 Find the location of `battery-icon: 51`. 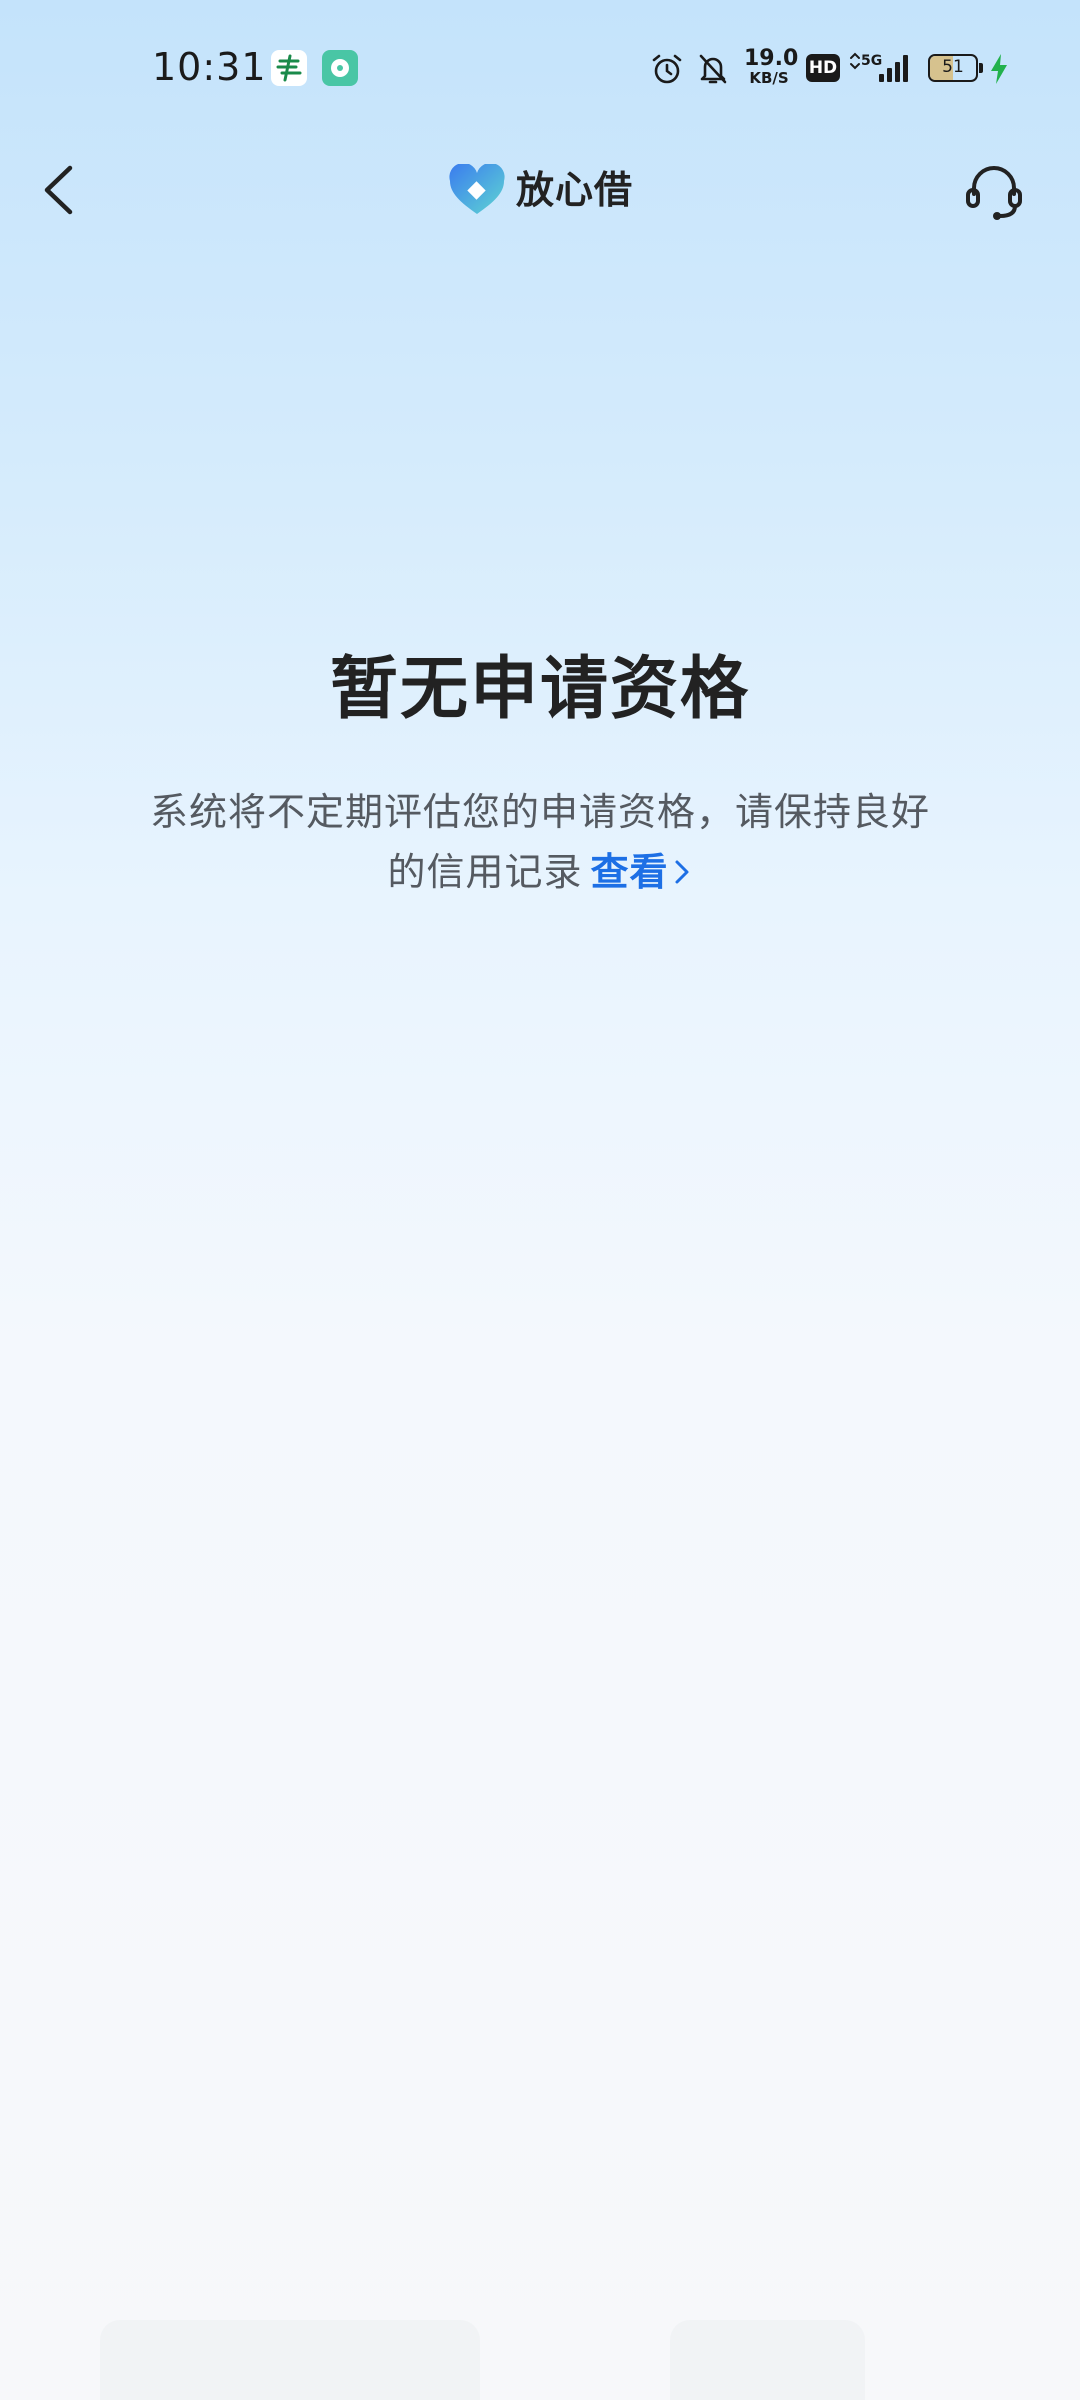

battery-icon: 51 is located at coordinates (953, 68).